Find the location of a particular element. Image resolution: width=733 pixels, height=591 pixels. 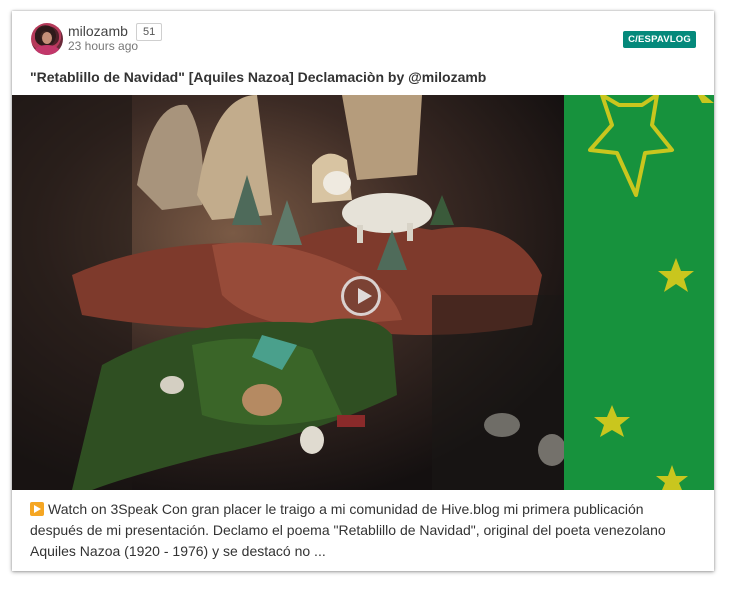

reputation-badge: 51 is located at coordinates (149, 32).